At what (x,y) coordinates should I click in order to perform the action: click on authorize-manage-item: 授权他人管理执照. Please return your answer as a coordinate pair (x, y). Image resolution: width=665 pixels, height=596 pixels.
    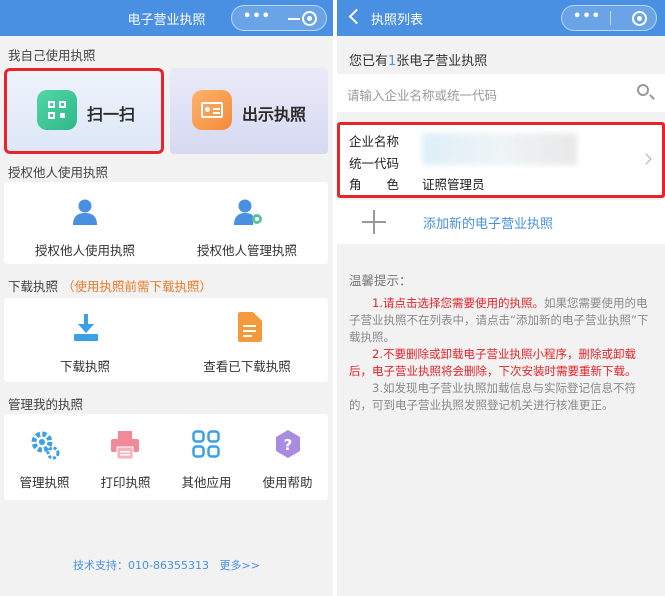
    Looking at the image, I should click on (247, 223).